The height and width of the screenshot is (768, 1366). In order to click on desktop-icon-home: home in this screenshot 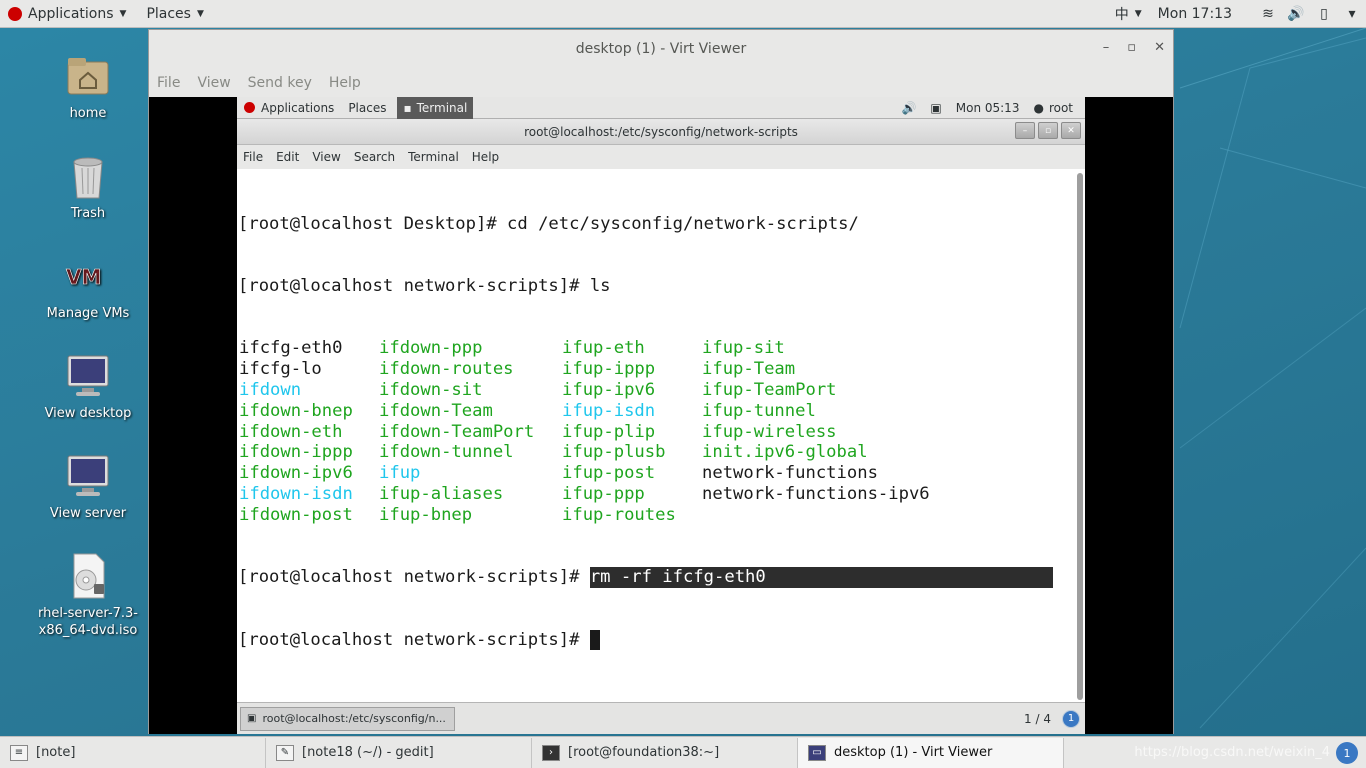, I will do `click(88, 86)`.